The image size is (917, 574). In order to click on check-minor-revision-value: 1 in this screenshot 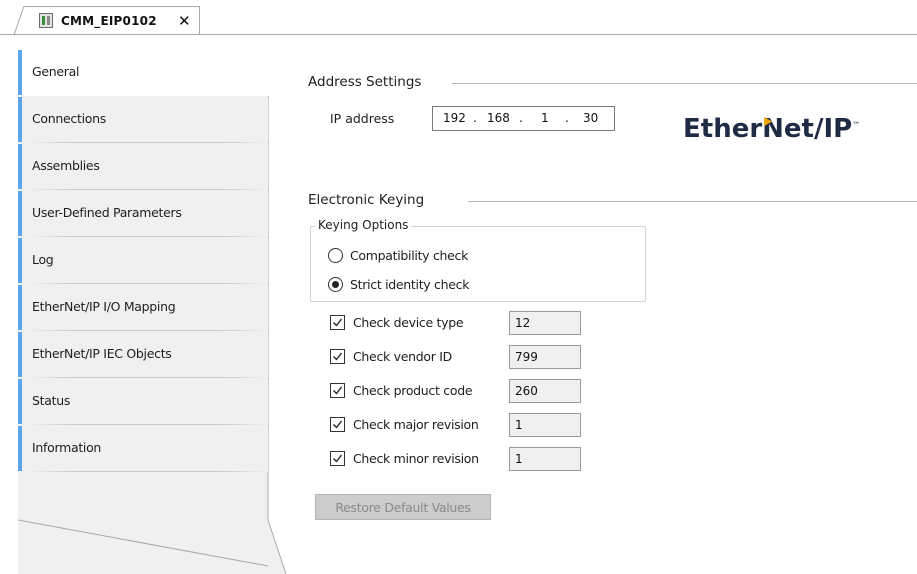, I will do `click(545, 459)`.